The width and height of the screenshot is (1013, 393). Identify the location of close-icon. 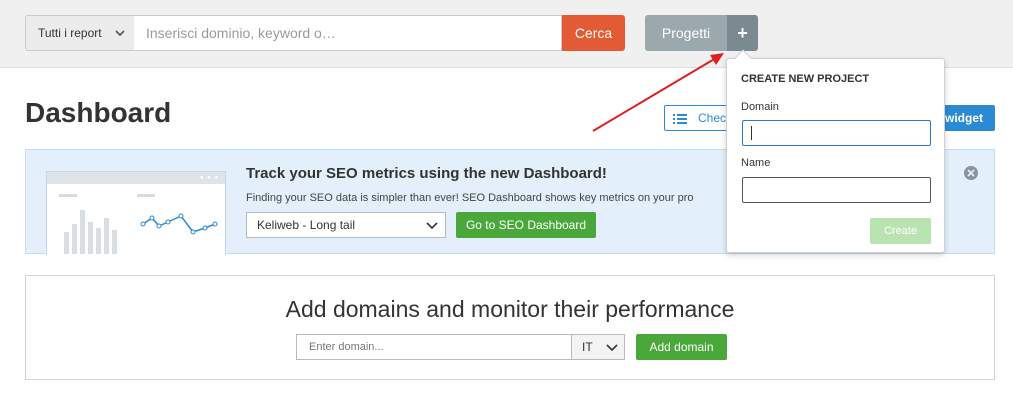
(971, 173).